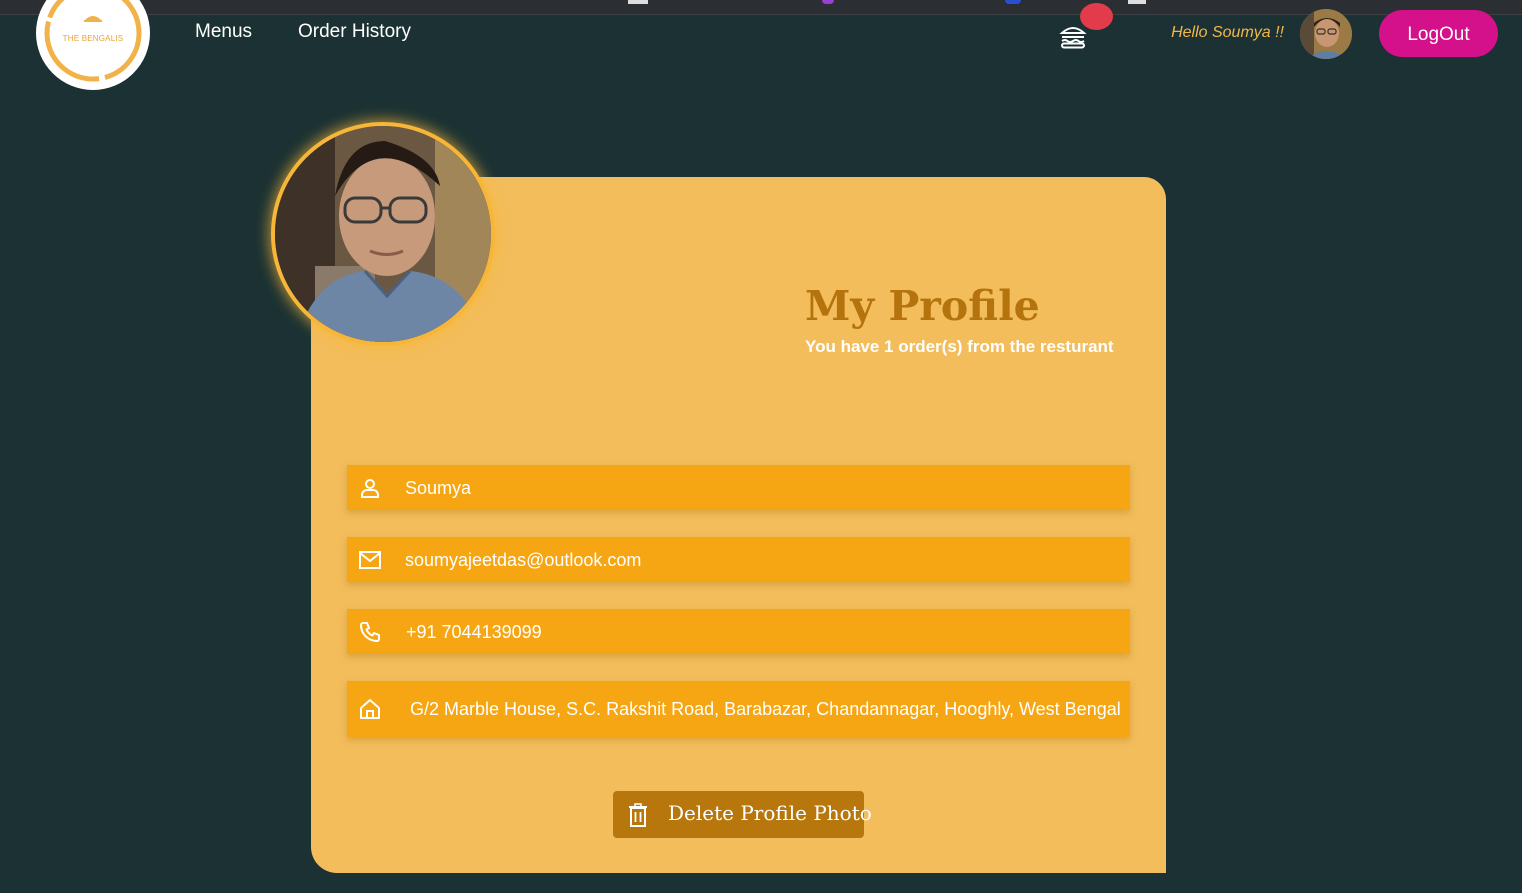 Image resolution: width=1522 pixels, height=893 pixels. Describe the element at coordinates (474, 632) in the screenshot. I see `phone-value: +91 7044139099` at that location.